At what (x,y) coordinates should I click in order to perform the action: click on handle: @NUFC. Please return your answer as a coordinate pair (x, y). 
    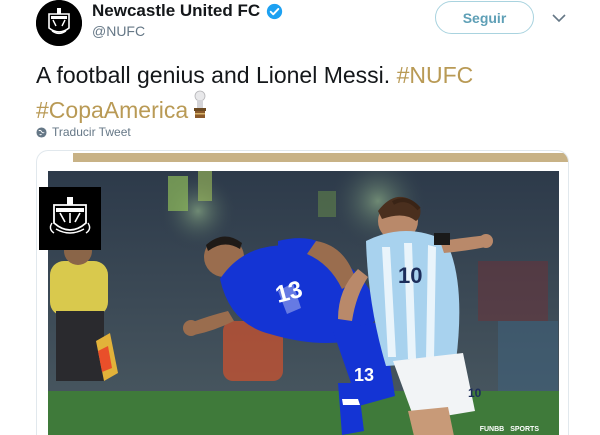
    Looking at the image, I should click on (118, 31).